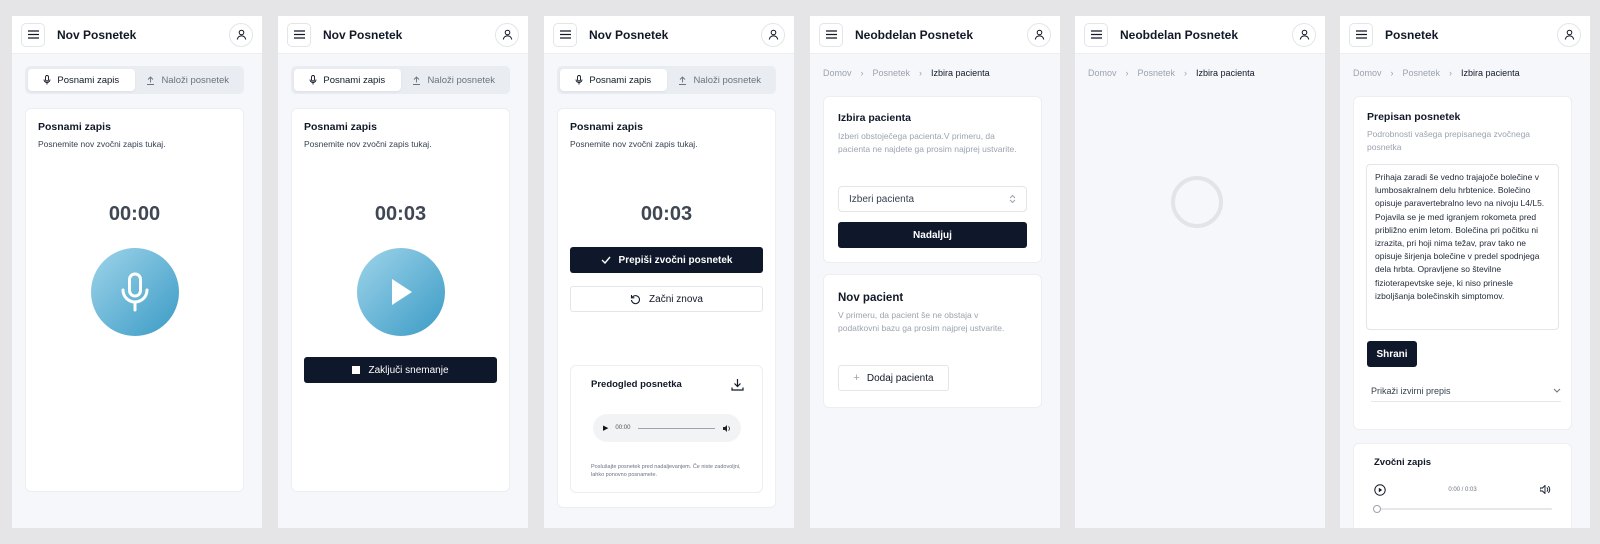 The width and height of the screenshot is (1600, 544). Describe the element at coordinates (900, 378) in the screenshot. I see `button-label: Dodaj pacienta` at that location.